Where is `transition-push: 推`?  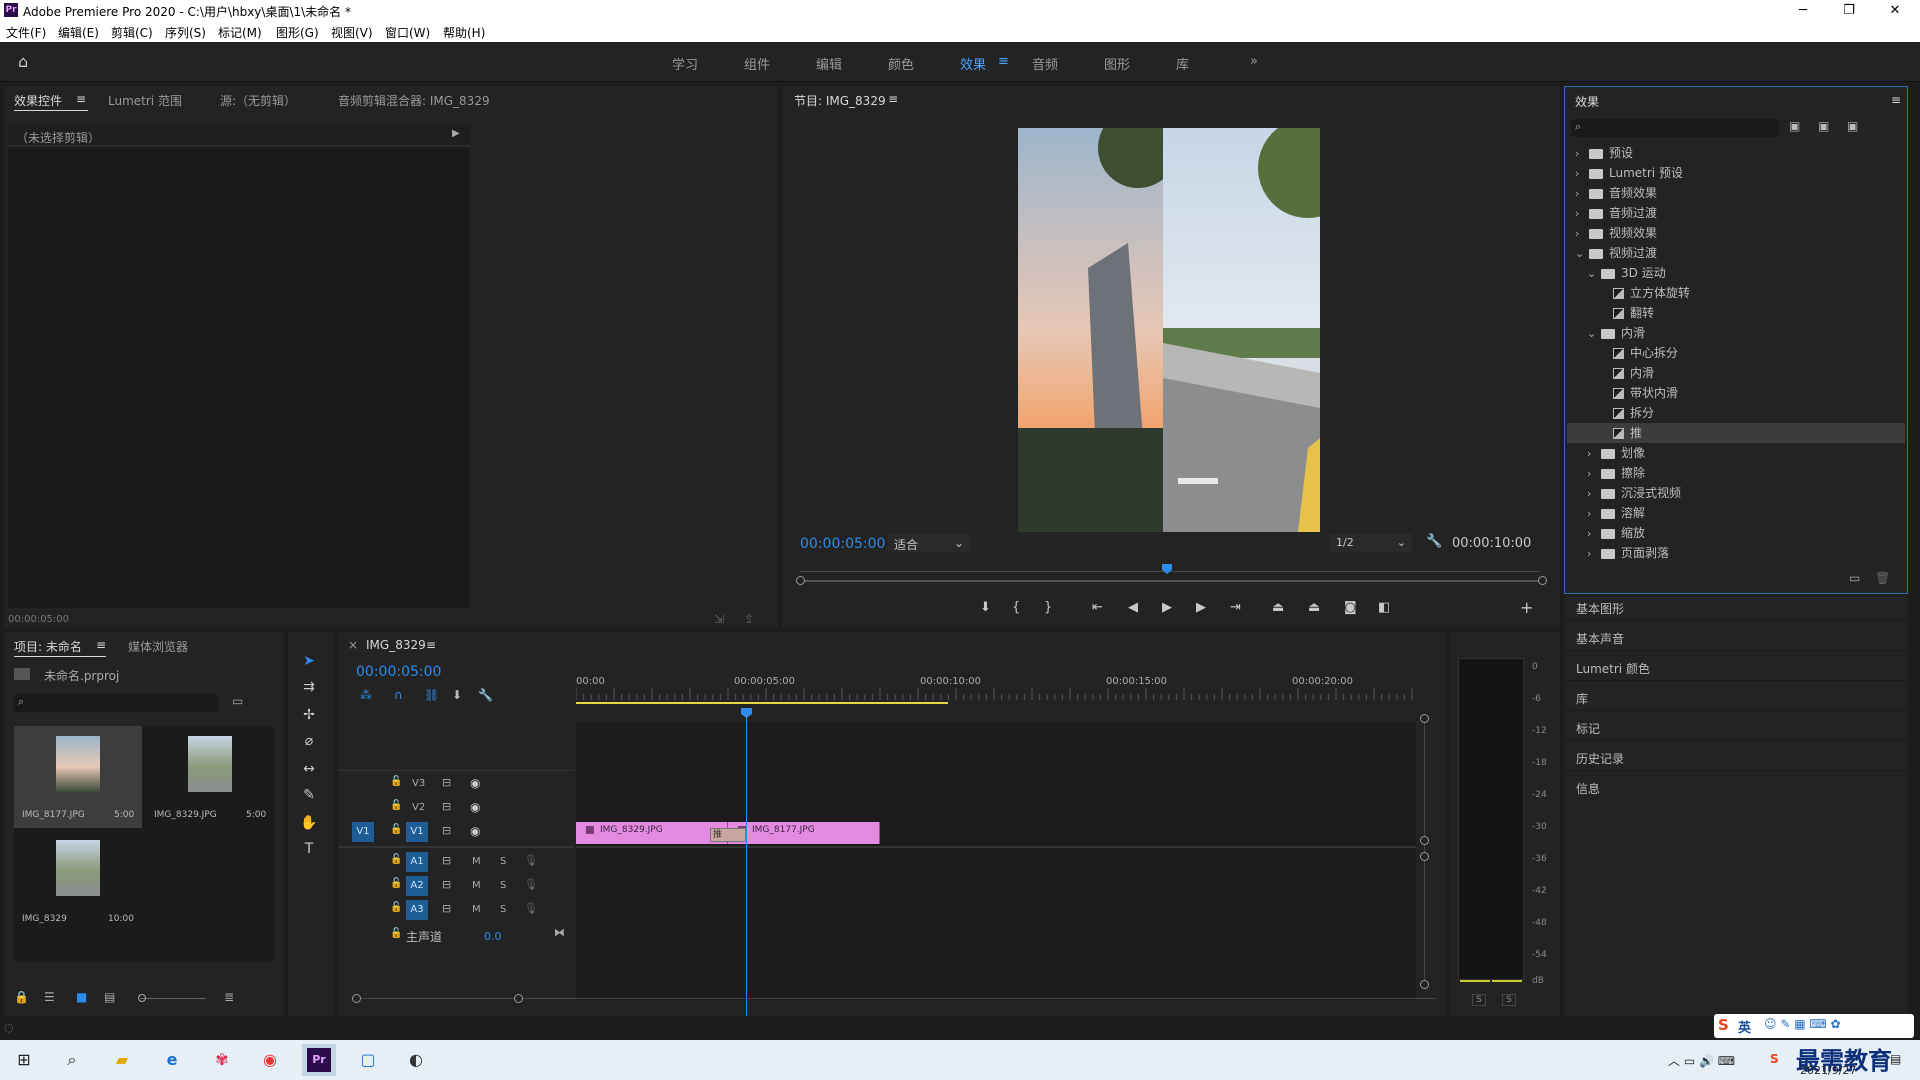 transition-push: 推 is located at coordinates (728, 835).